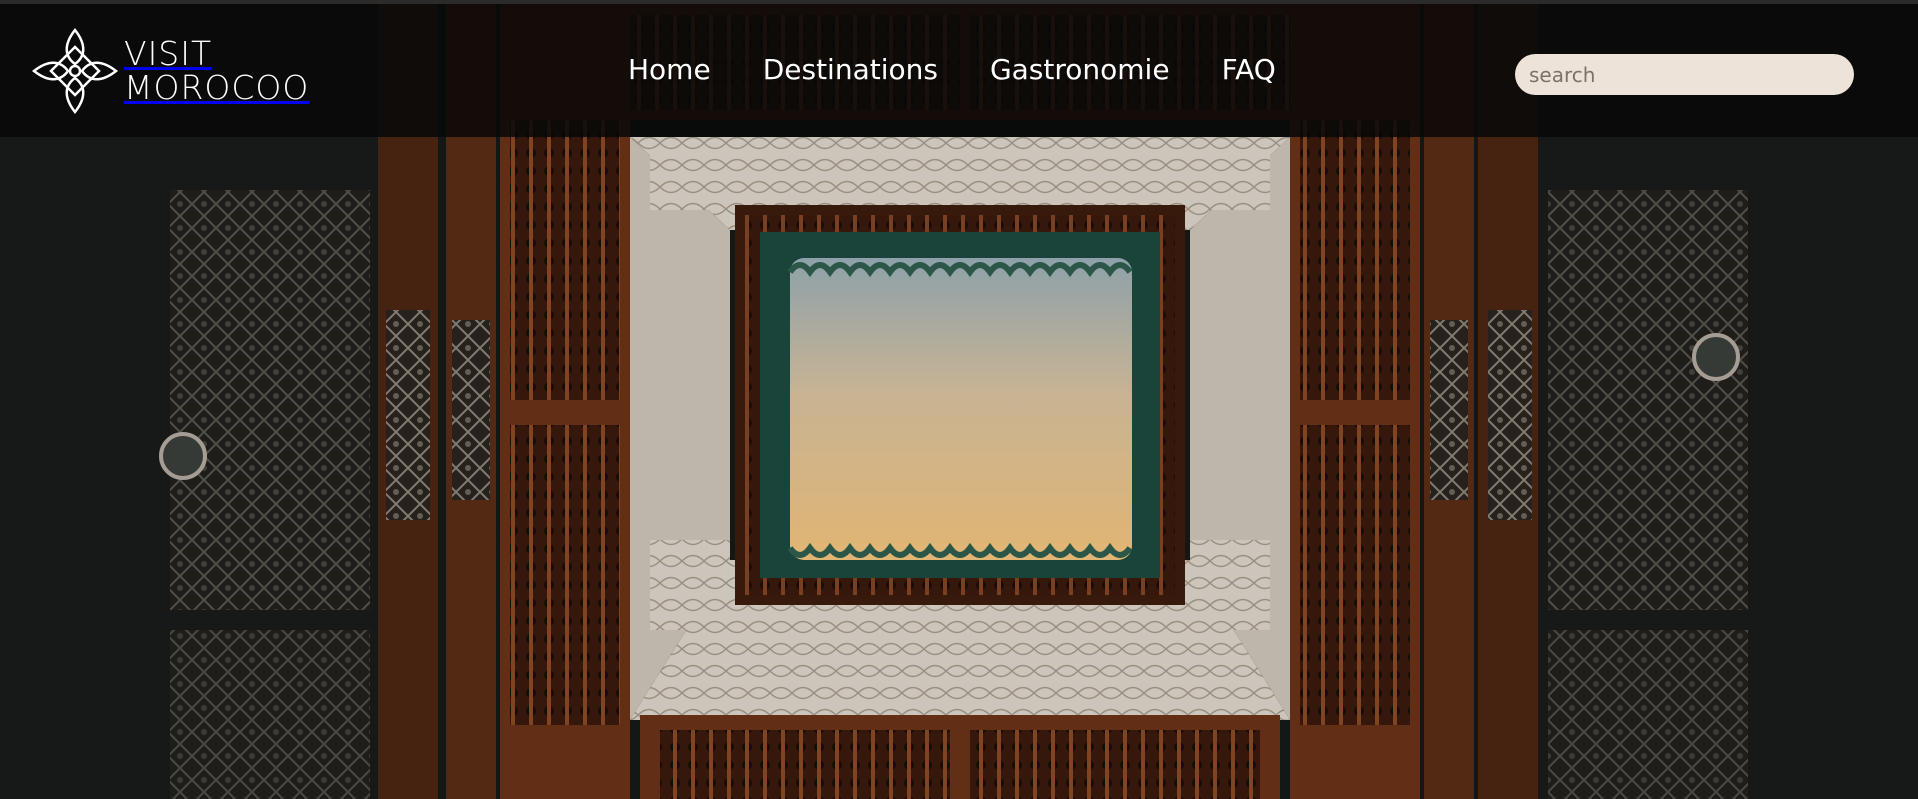 The image size is (1918, 799). Describe the element at coordinates (669, 70) in the screenshot. I see `nav-home: Home` at that location.